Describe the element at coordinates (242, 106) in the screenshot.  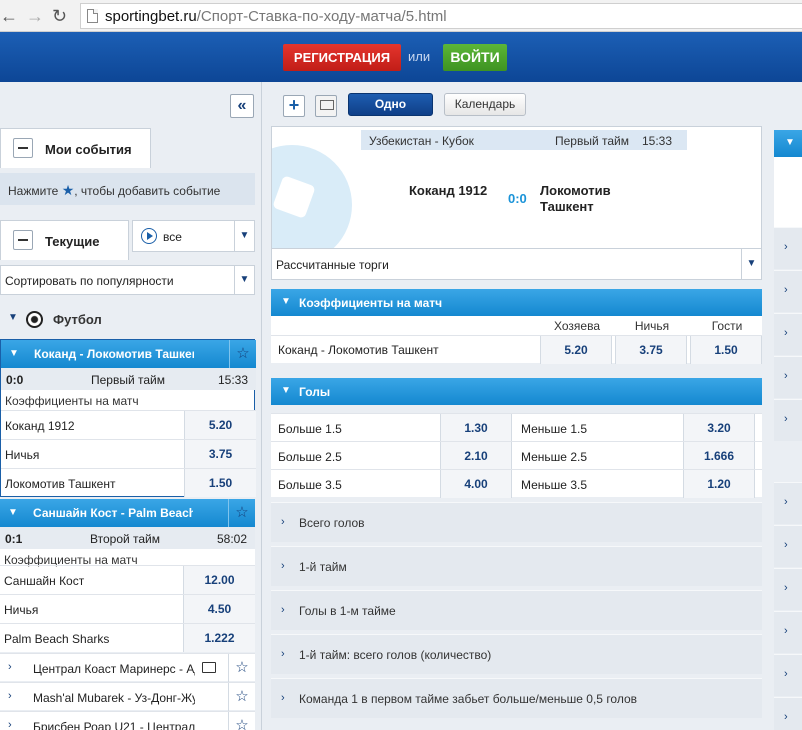
I see `collapse-sidebar-button: «` at that location.